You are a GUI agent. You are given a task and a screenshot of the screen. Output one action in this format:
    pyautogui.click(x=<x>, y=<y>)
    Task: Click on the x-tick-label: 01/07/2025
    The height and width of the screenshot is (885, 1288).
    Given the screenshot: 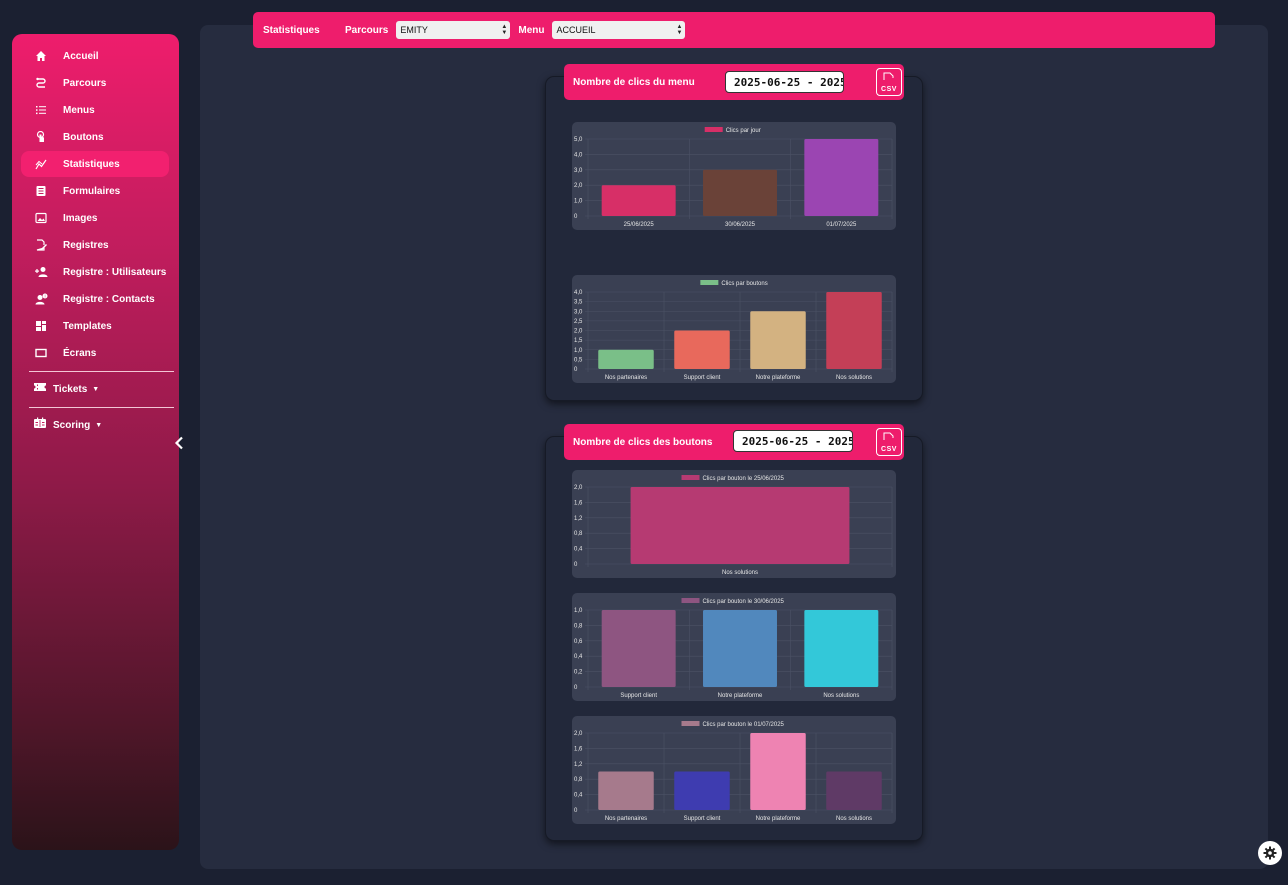 What is the action you would take?
    pyautogui.click(x=841, y=225)
    